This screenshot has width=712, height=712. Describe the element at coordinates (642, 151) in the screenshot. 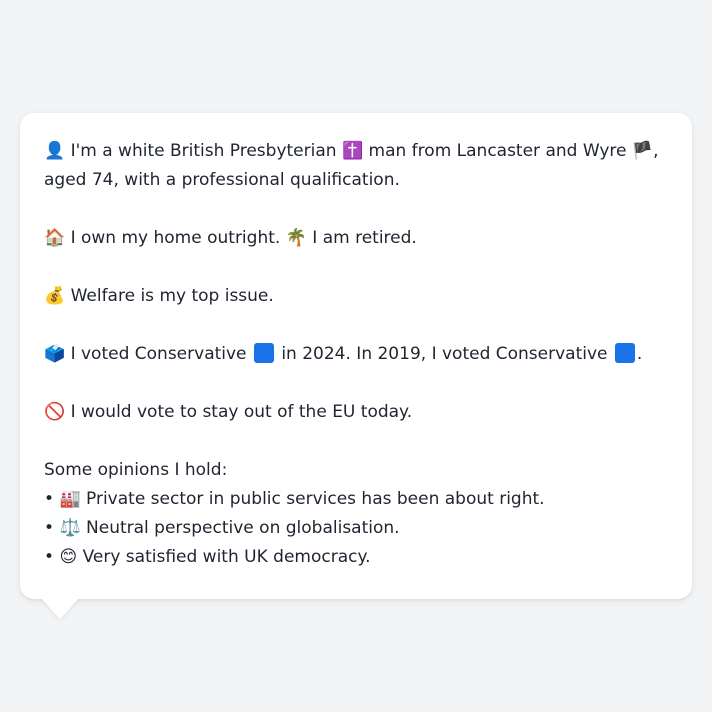

I see `england-flag-icon: 🏴` at that location.